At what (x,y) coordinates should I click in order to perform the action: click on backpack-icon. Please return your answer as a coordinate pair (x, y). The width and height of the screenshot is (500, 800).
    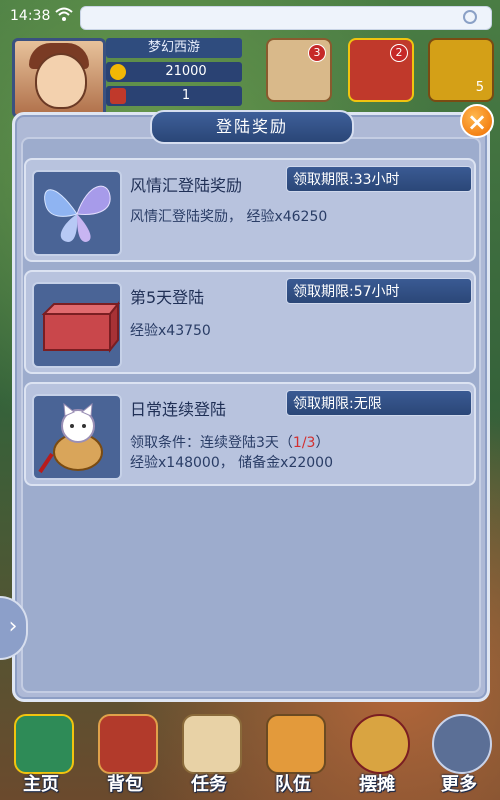
    Looking at the image, I should click on (128, 744).